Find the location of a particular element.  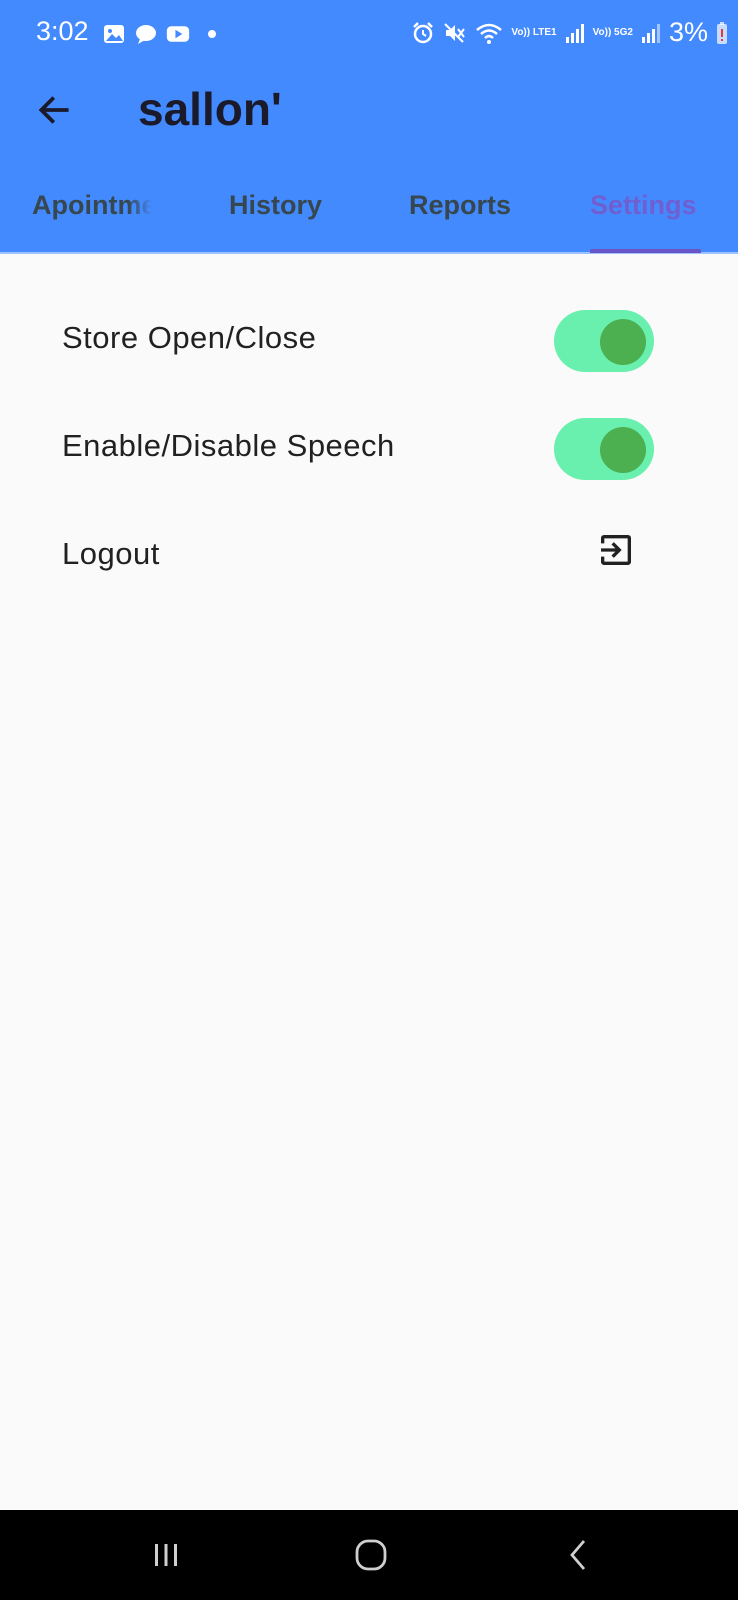

logout-icon is located at coordinates (616, 550).